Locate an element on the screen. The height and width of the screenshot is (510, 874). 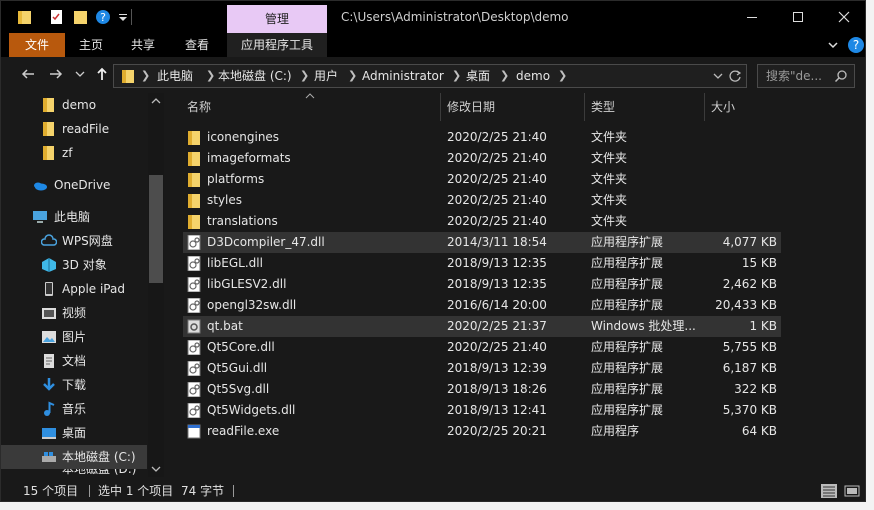
nav-item-onedrive: OneDrive is located at coordinates (74, 185).